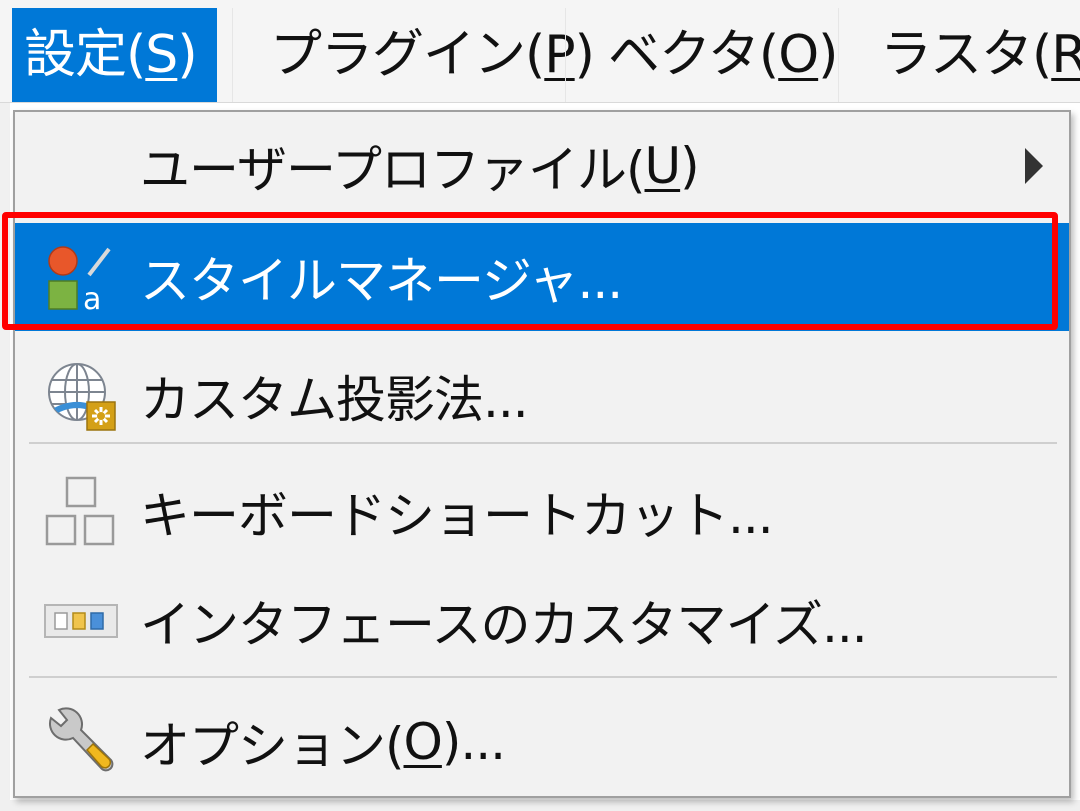 This screenshot has height=811, width=1080. What do you see at coordinates (584, 55) in the screenshot?
I see `menu-plugins-label-end: )` at bounding box center [584, 55].